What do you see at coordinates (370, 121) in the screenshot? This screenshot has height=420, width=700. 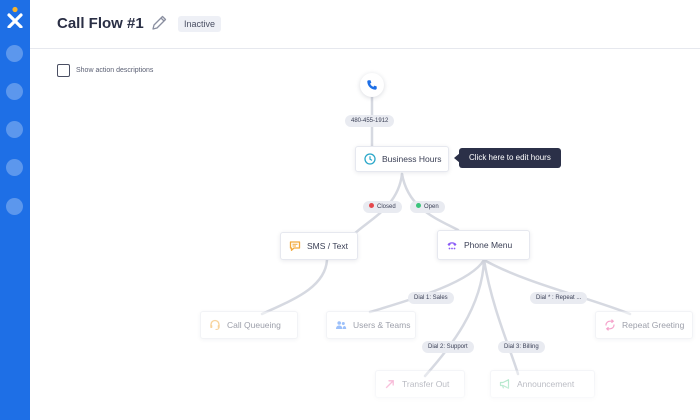 I see `entry-number-label: 480-455-1912` at bounding box center [370, 121].